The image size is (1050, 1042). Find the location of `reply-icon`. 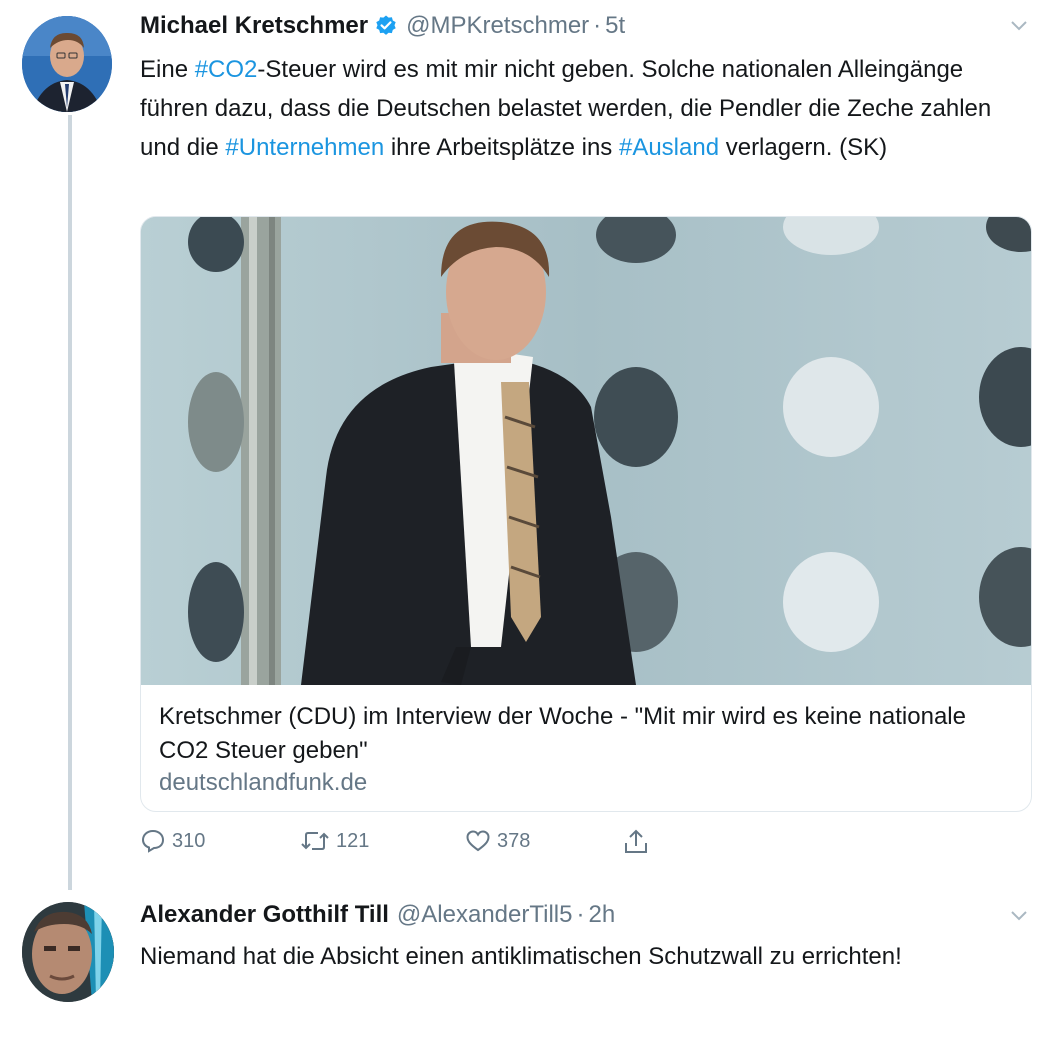

reply-icon is located at coordinates (153, 841).